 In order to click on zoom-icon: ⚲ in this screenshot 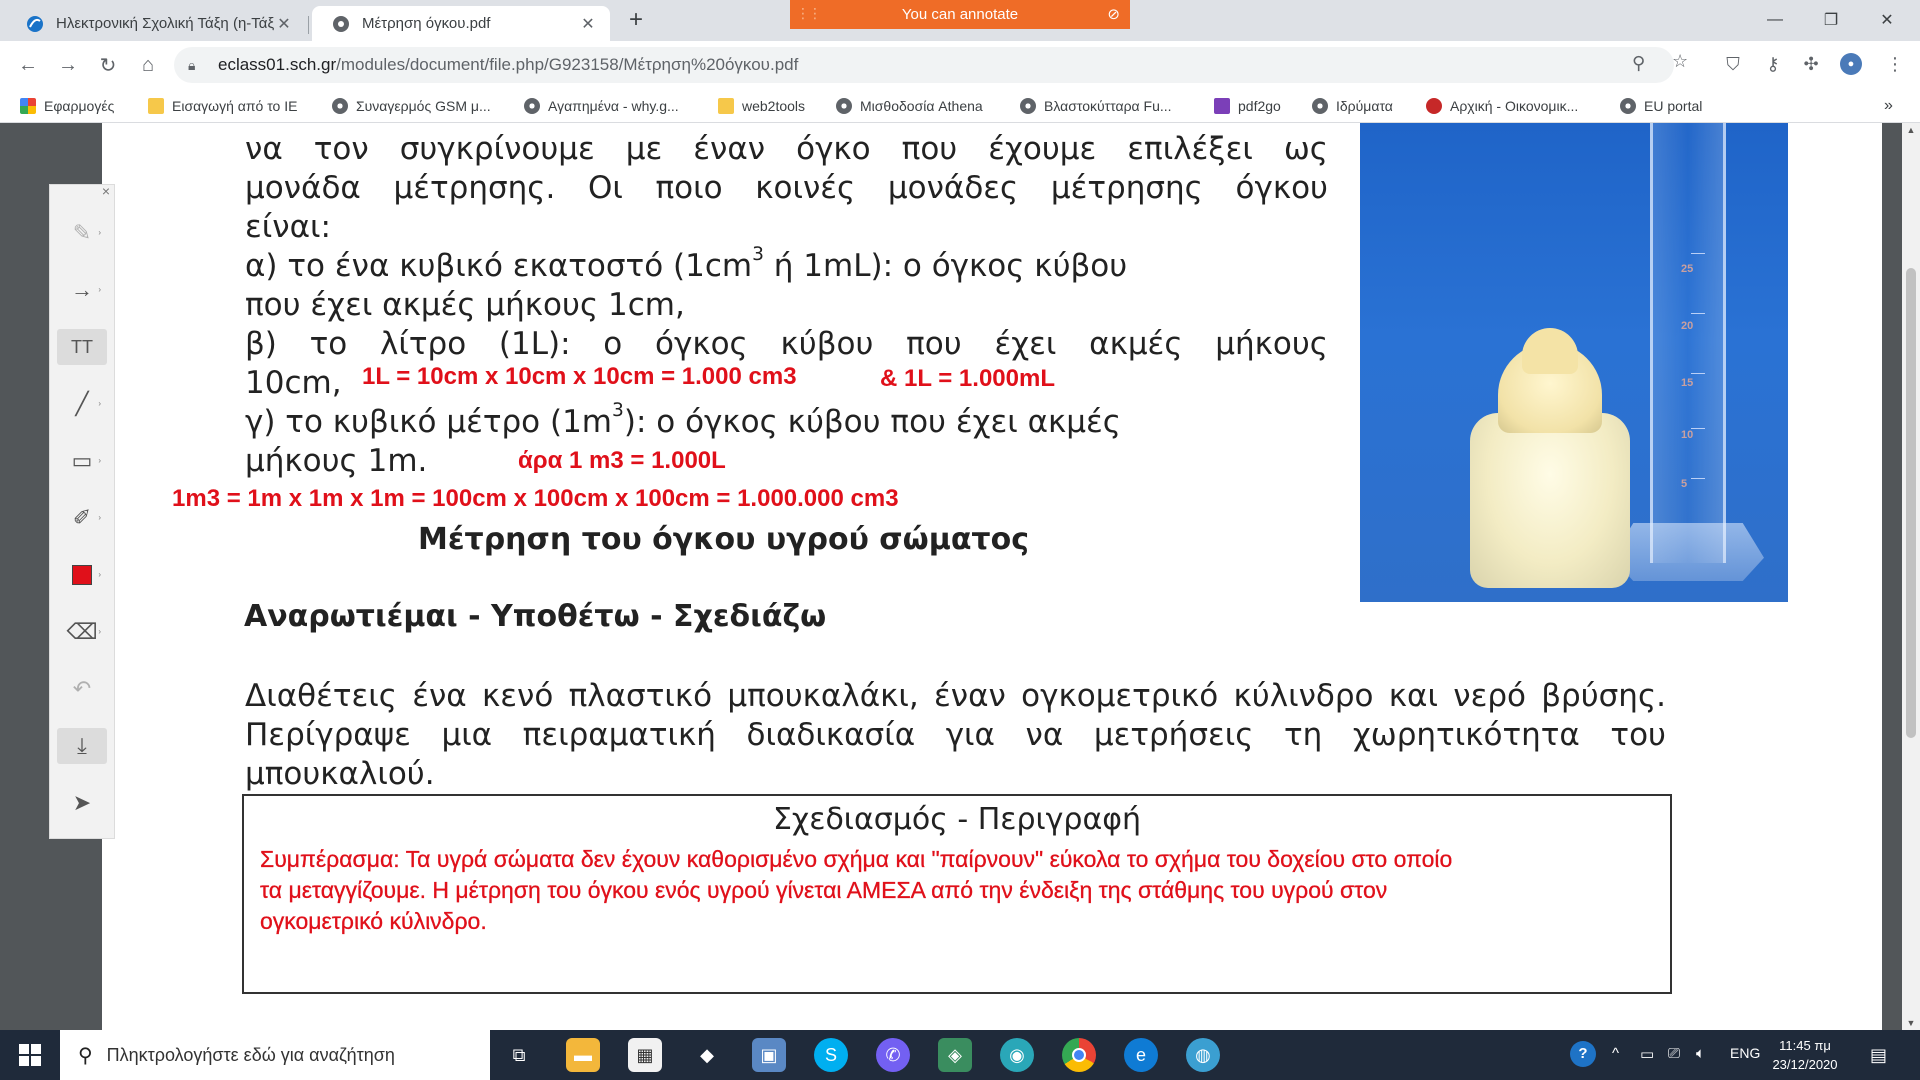, I will do `click(1638, 63)`.